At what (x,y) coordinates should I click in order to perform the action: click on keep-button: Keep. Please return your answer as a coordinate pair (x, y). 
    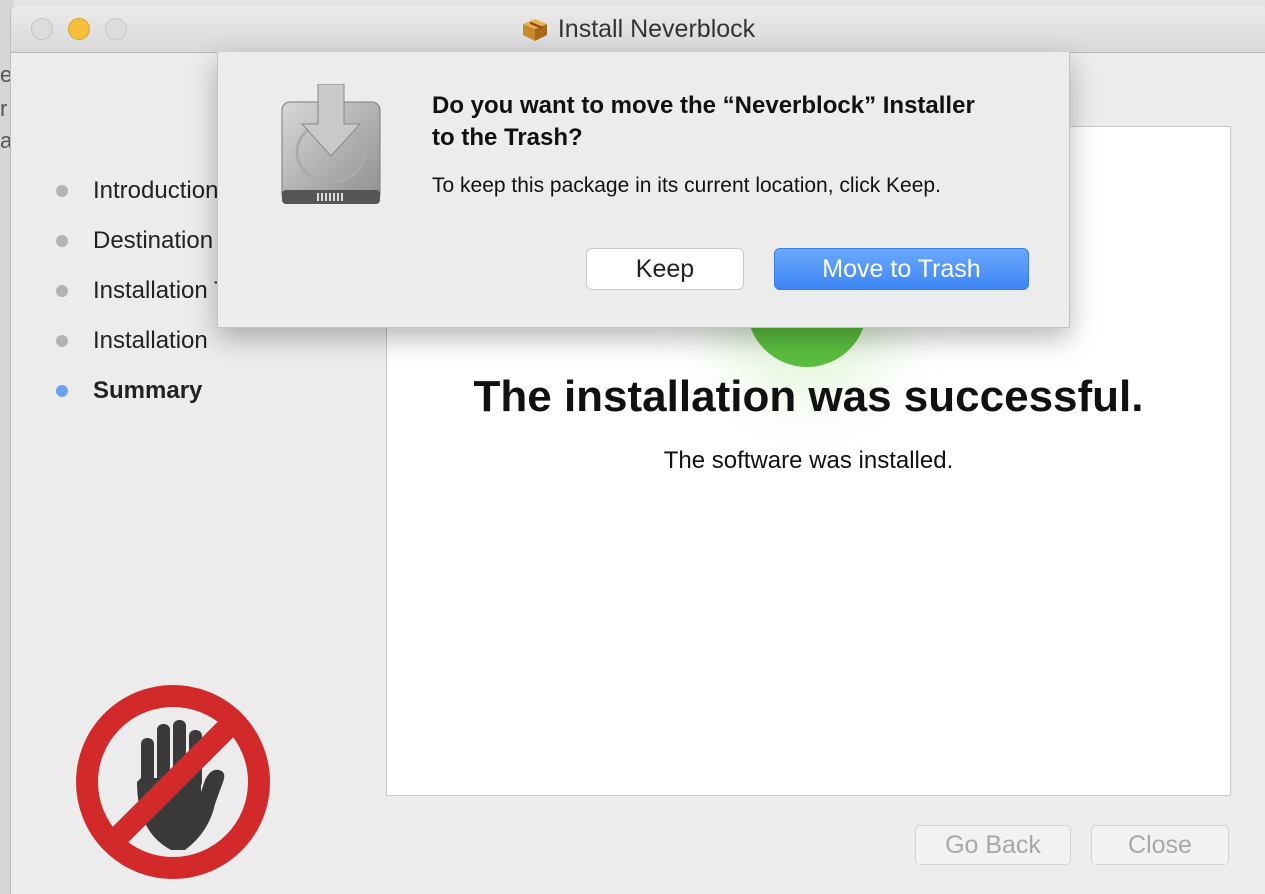
    Looking at the image, I should click on (665, 269).